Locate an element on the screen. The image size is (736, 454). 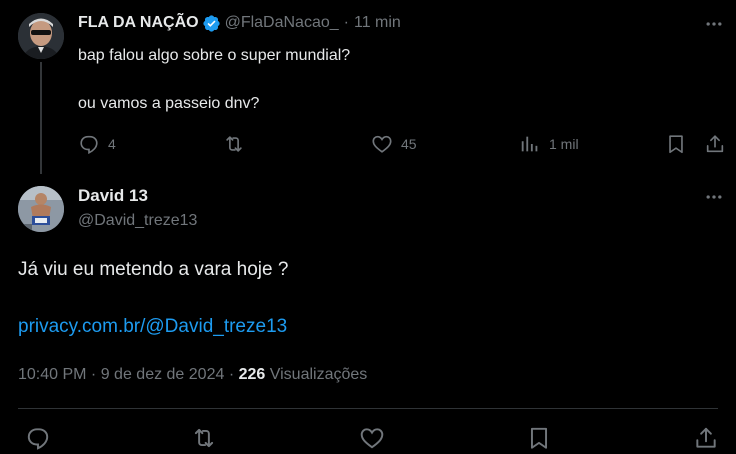
tweet-text-line: ou vamos a passeio dnv? is located at coordinates (169, 103).